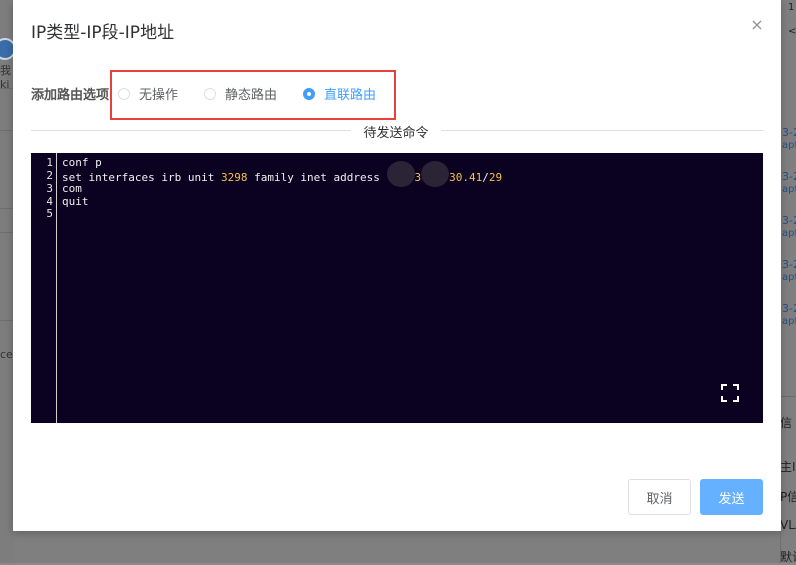 This screenshot has height=565, width=796. What do you see at coordinates (317, 177) in the screenshot?
I see `code-text: family inet address` at bounding box center [317, 177].